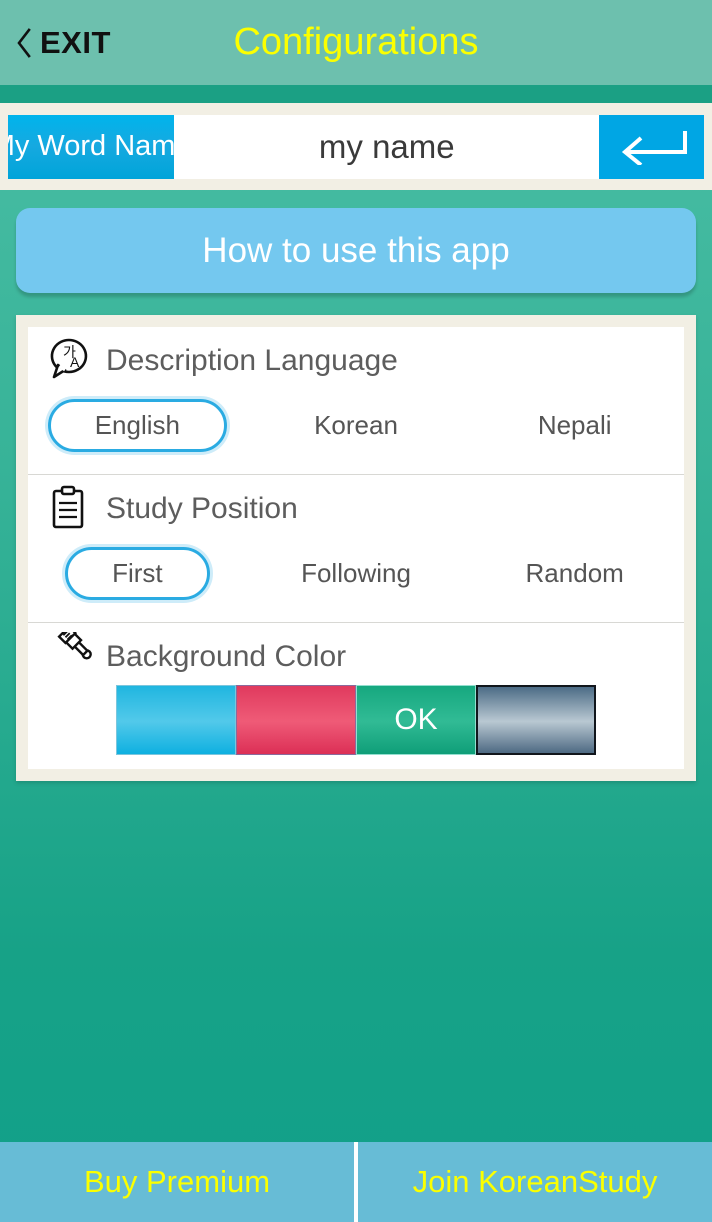 The width and height of the screenshot is (712, 1222). I want to click on option-english: English, so click(137, 425).